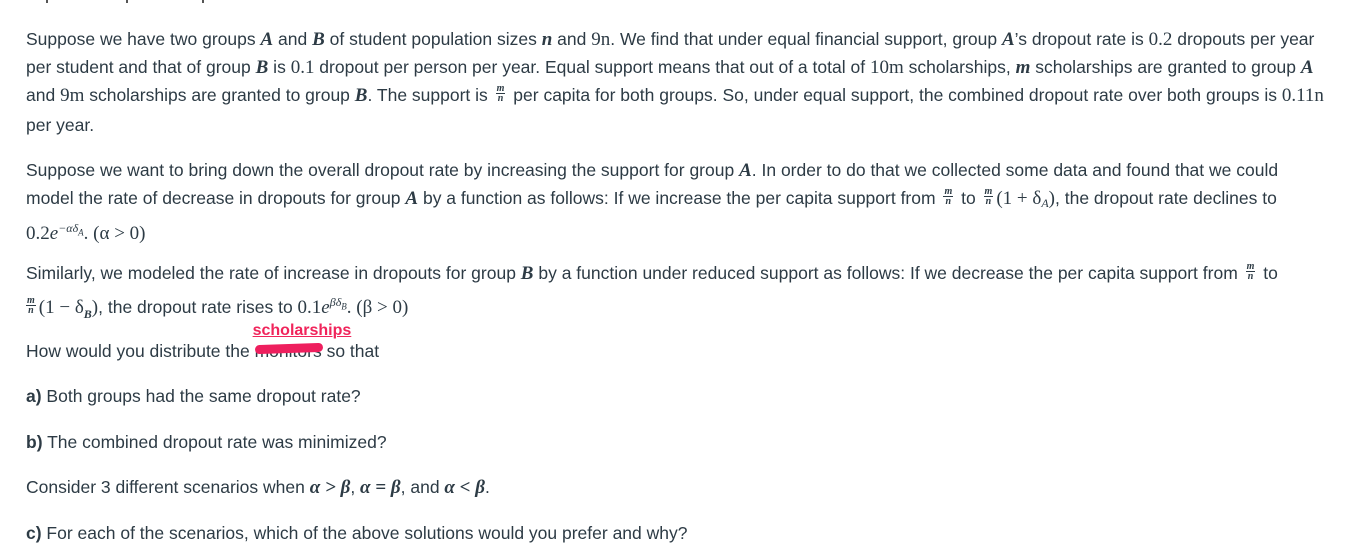 The width and height of the screenshot is (1369, 552). I want to click on math-decay-formula: 0.2e−αδA. (α > 0), so click(86, 232).